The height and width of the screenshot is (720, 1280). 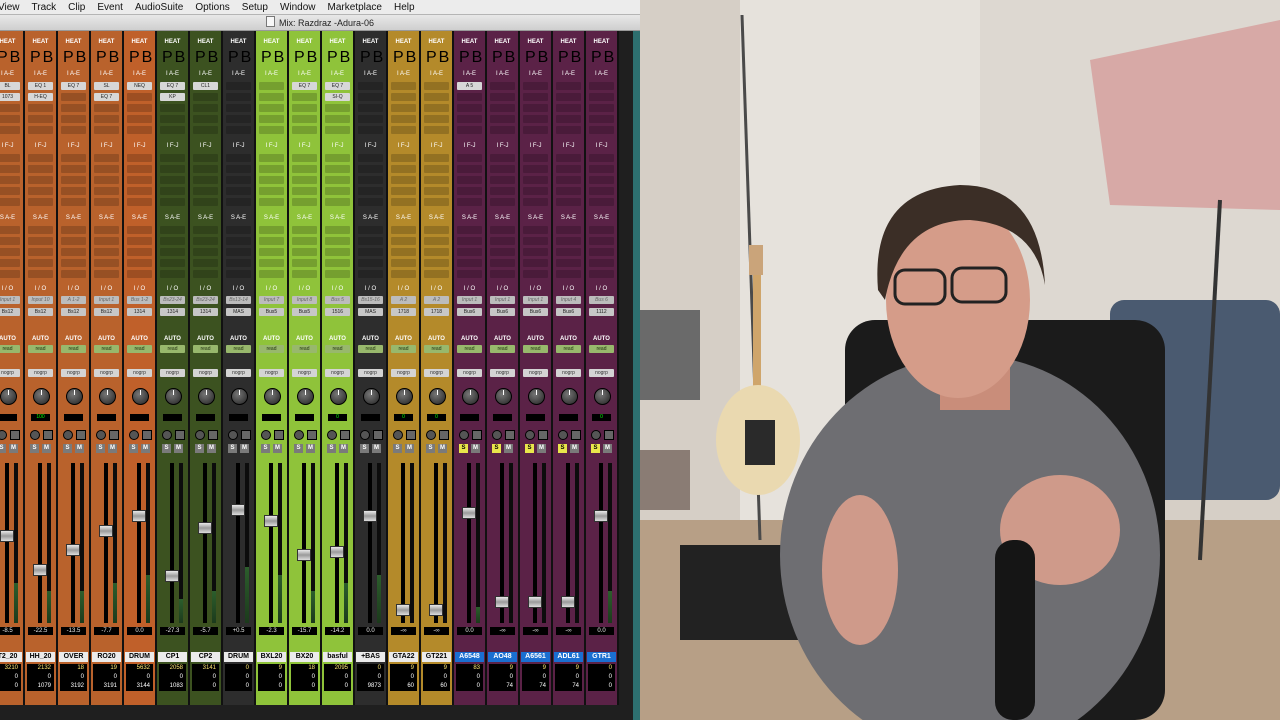 What do you see at coordinates (337, 97) in the screenshot?
I see `insert-slot: SI-Q` at bounding box center [337, 97].